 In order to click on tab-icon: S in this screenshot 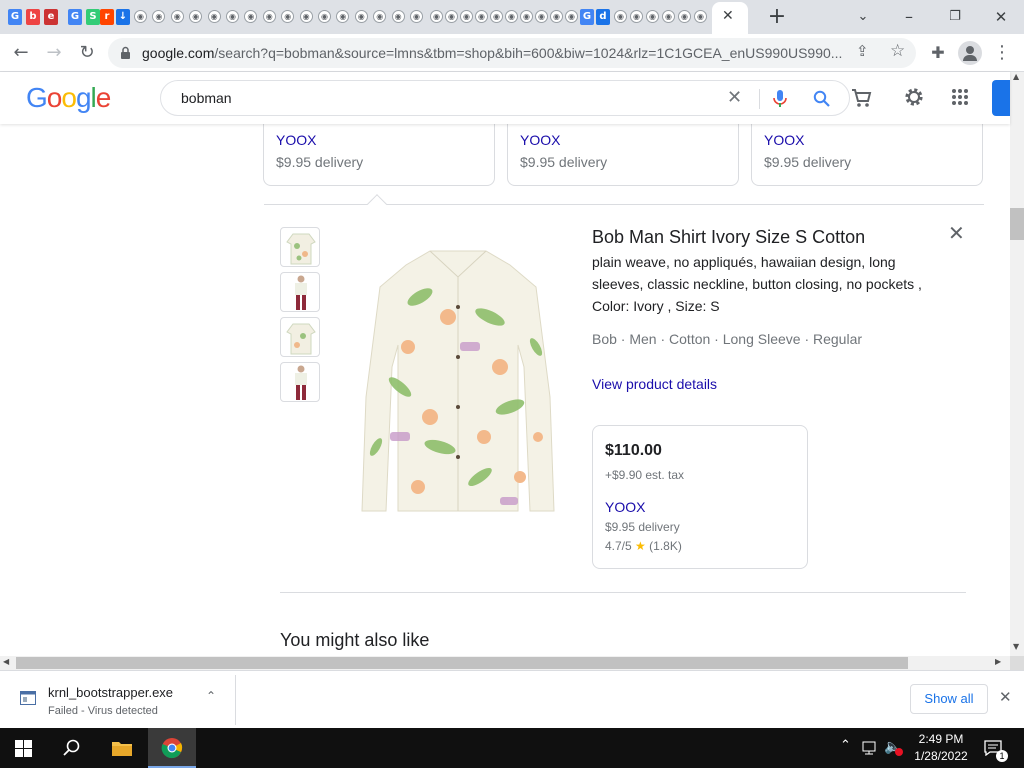, I will do `click(93, 17)`.